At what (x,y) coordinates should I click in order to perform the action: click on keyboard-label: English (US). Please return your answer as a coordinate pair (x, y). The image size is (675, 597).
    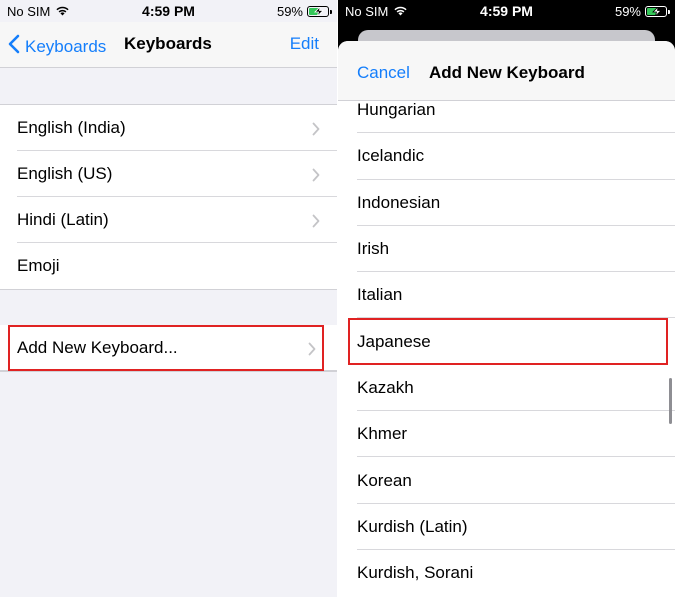
    Looking at the image, I should click on (65, 173).